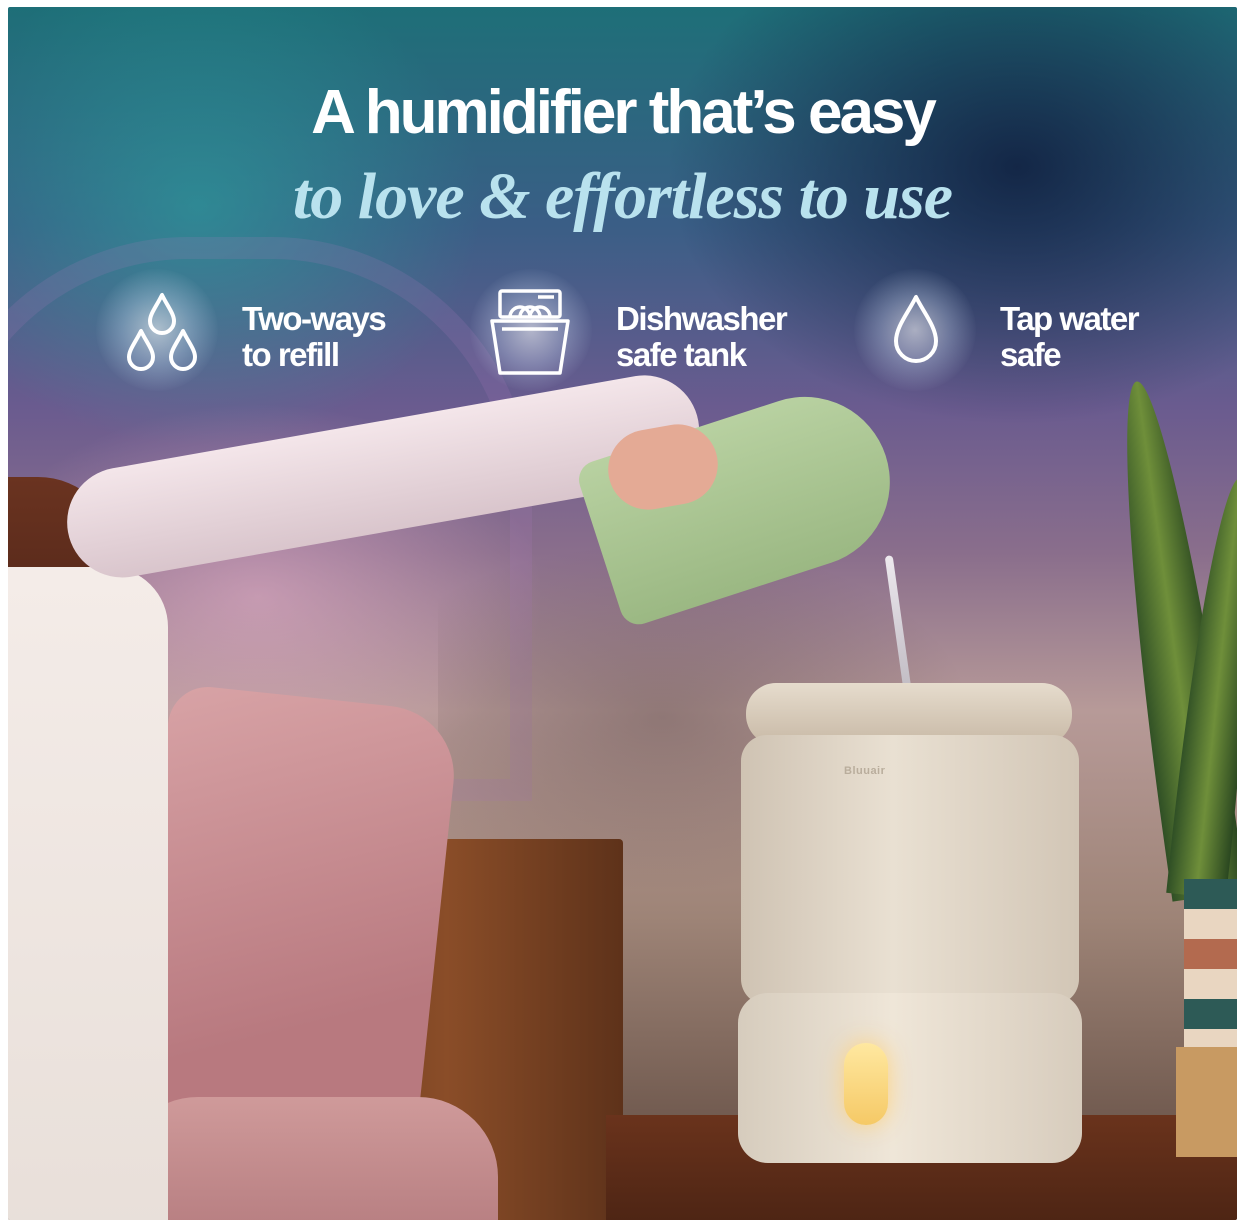 This screenshot has height=1227, width=1239. I want to click on feature-label-line2: safe, so click(1031, 354).